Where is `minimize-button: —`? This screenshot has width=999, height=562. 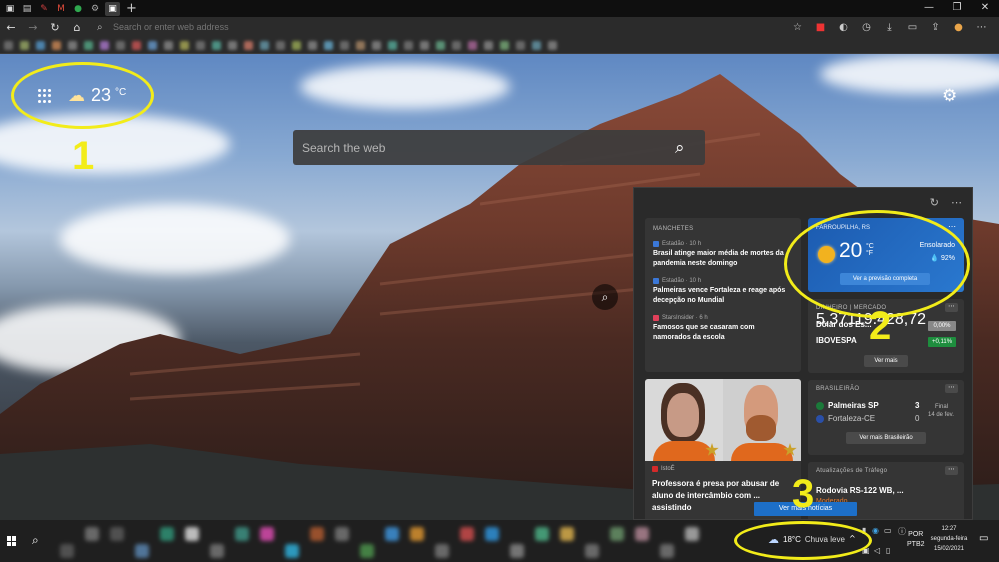 minimize-button: — is located at coordinates (929, 8).